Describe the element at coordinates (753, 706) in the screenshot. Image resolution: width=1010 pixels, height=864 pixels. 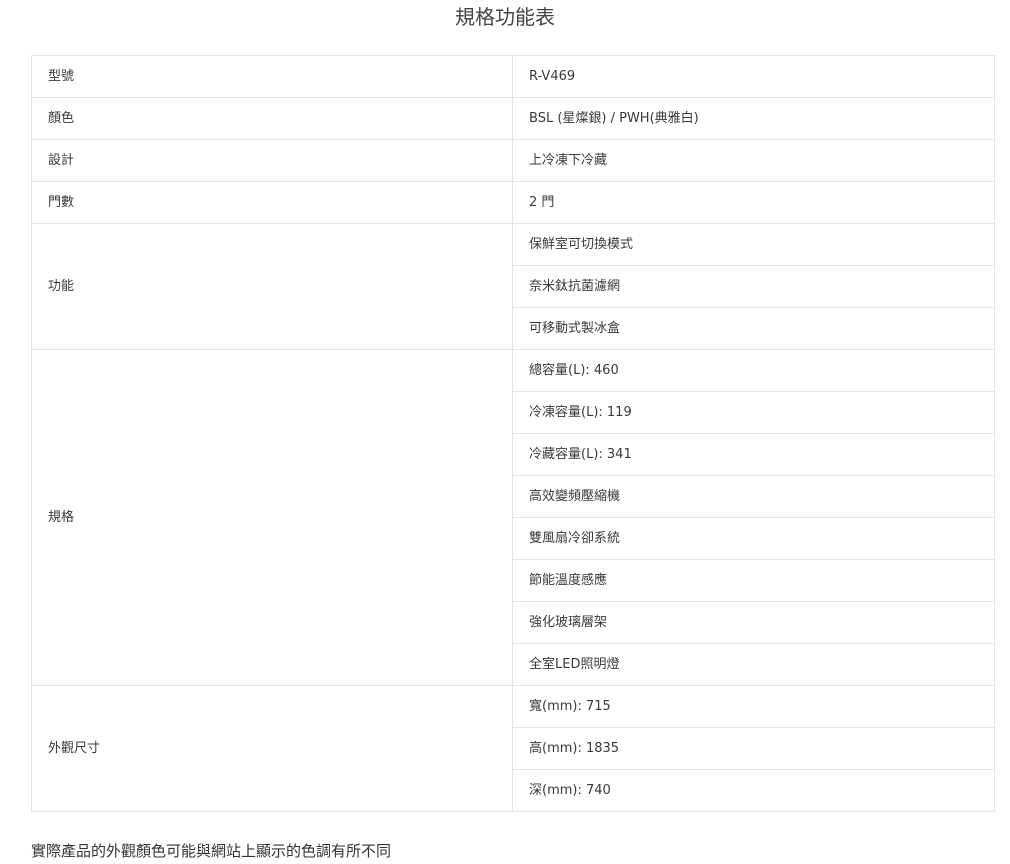
I see `row-value: 寬(mm): 715` at that location.